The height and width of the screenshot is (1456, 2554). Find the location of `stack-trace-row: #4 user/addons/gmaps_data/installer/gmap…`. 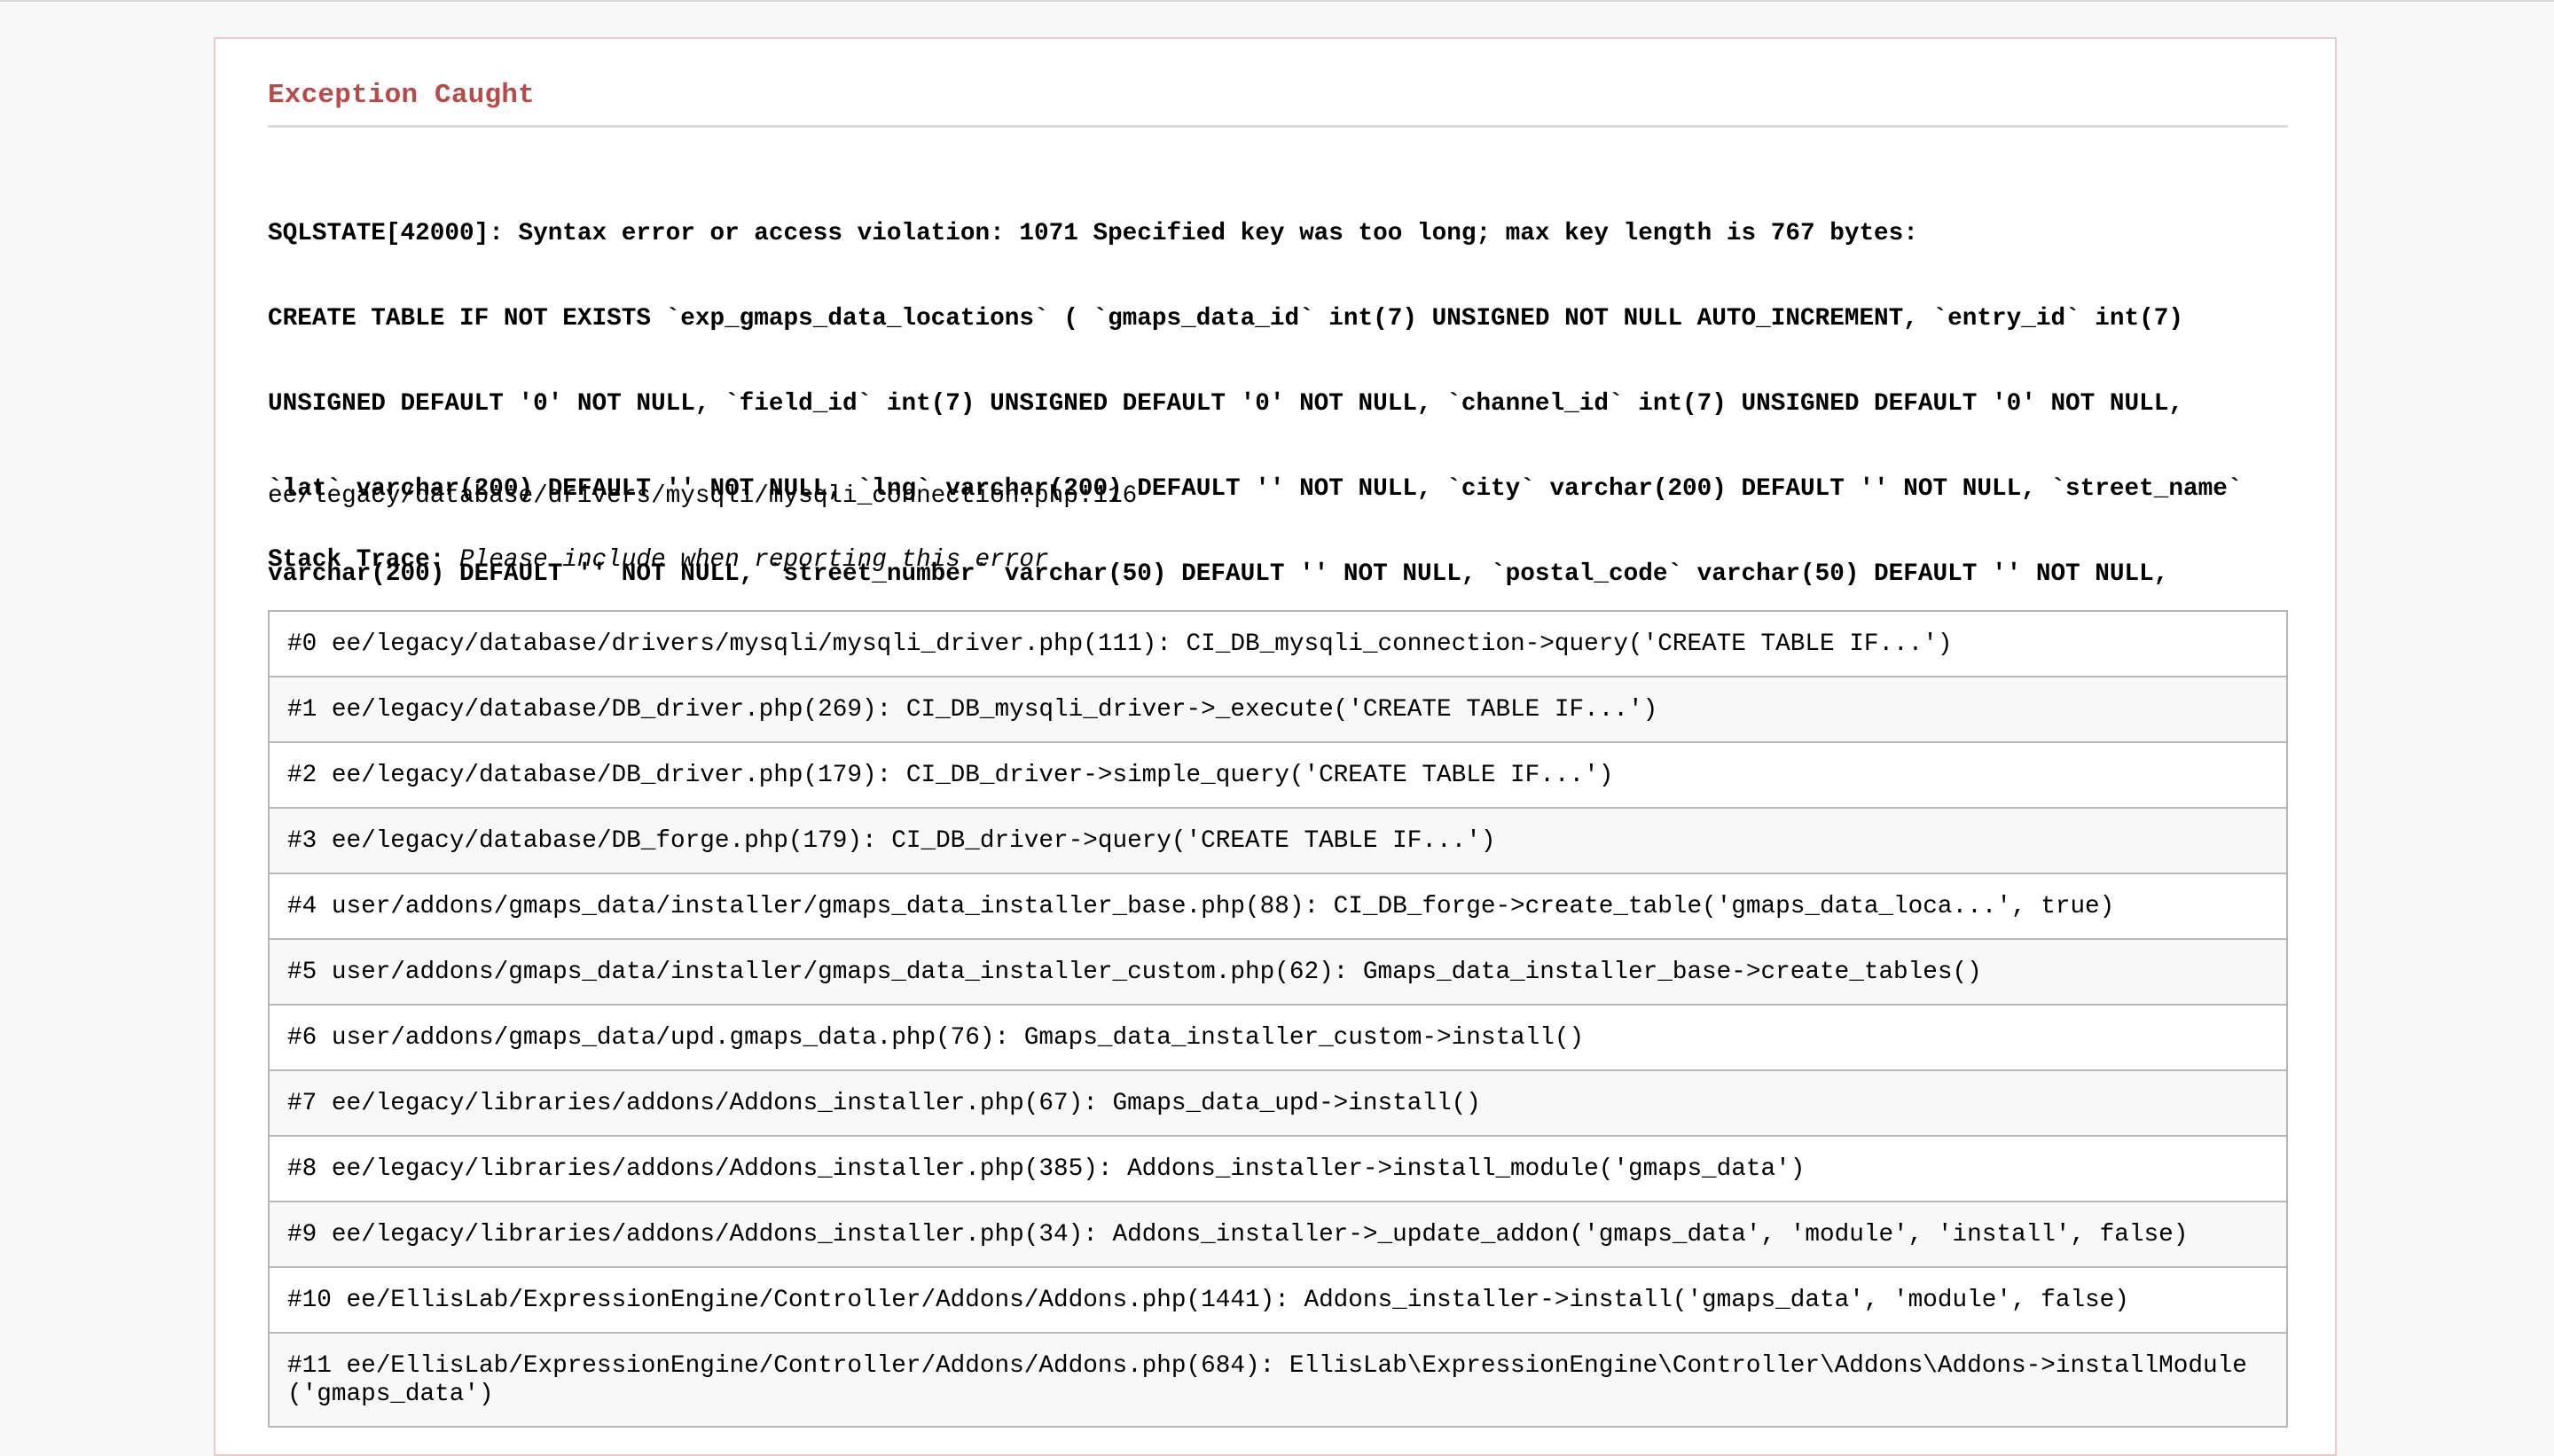

stack-trace-row: #4 user/addons/gmaps_data/installer/gmap… is located at coordinates (1278, 905).